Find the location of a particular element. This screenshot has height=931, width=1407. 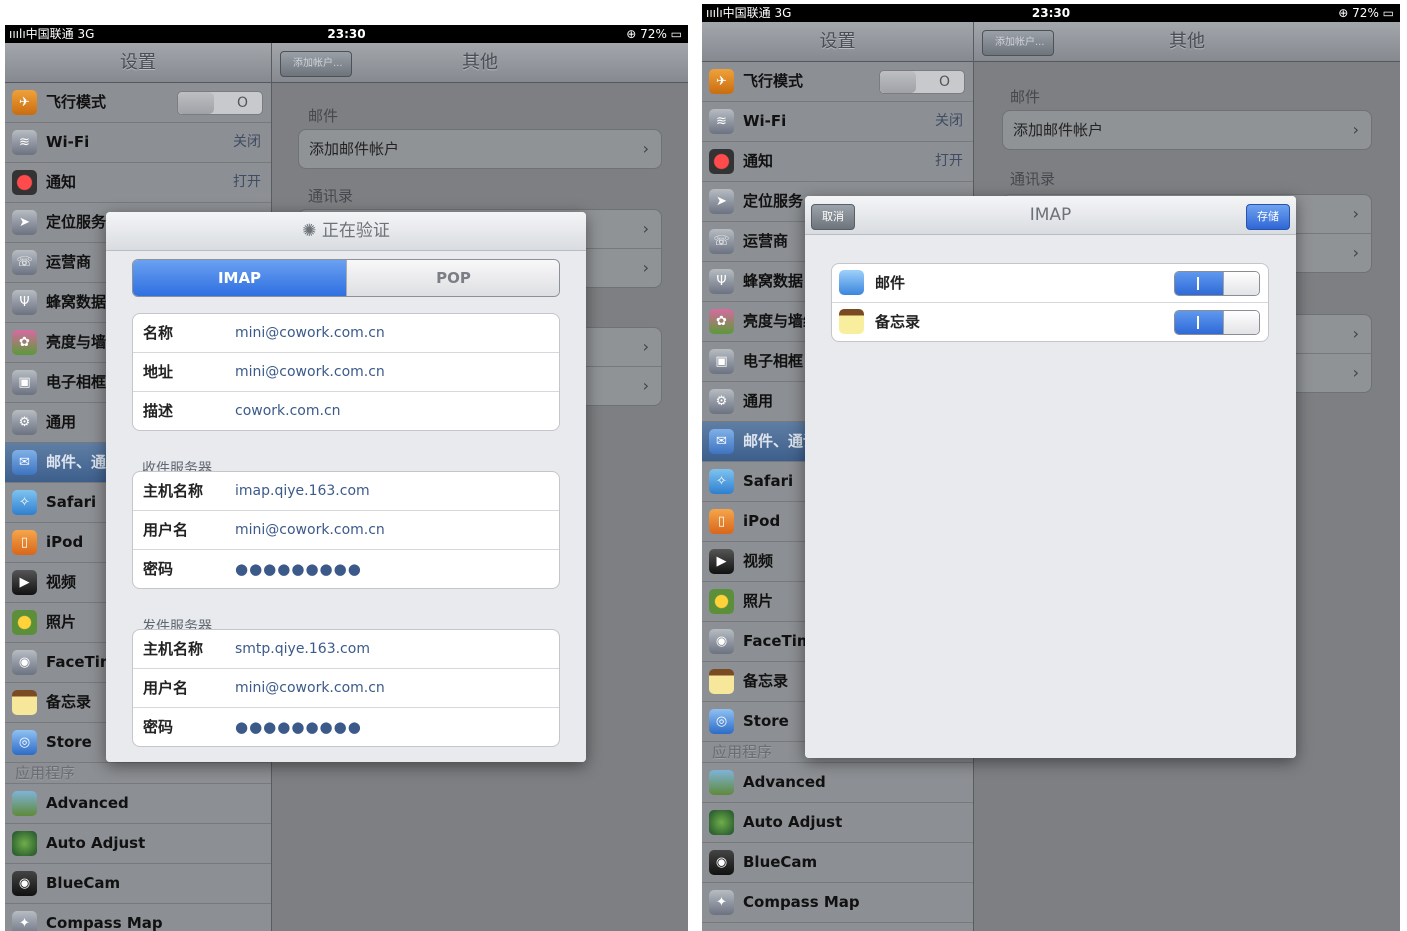

account-description-field: 描述 cowork.com.cn is located at coordinates (346, 411).